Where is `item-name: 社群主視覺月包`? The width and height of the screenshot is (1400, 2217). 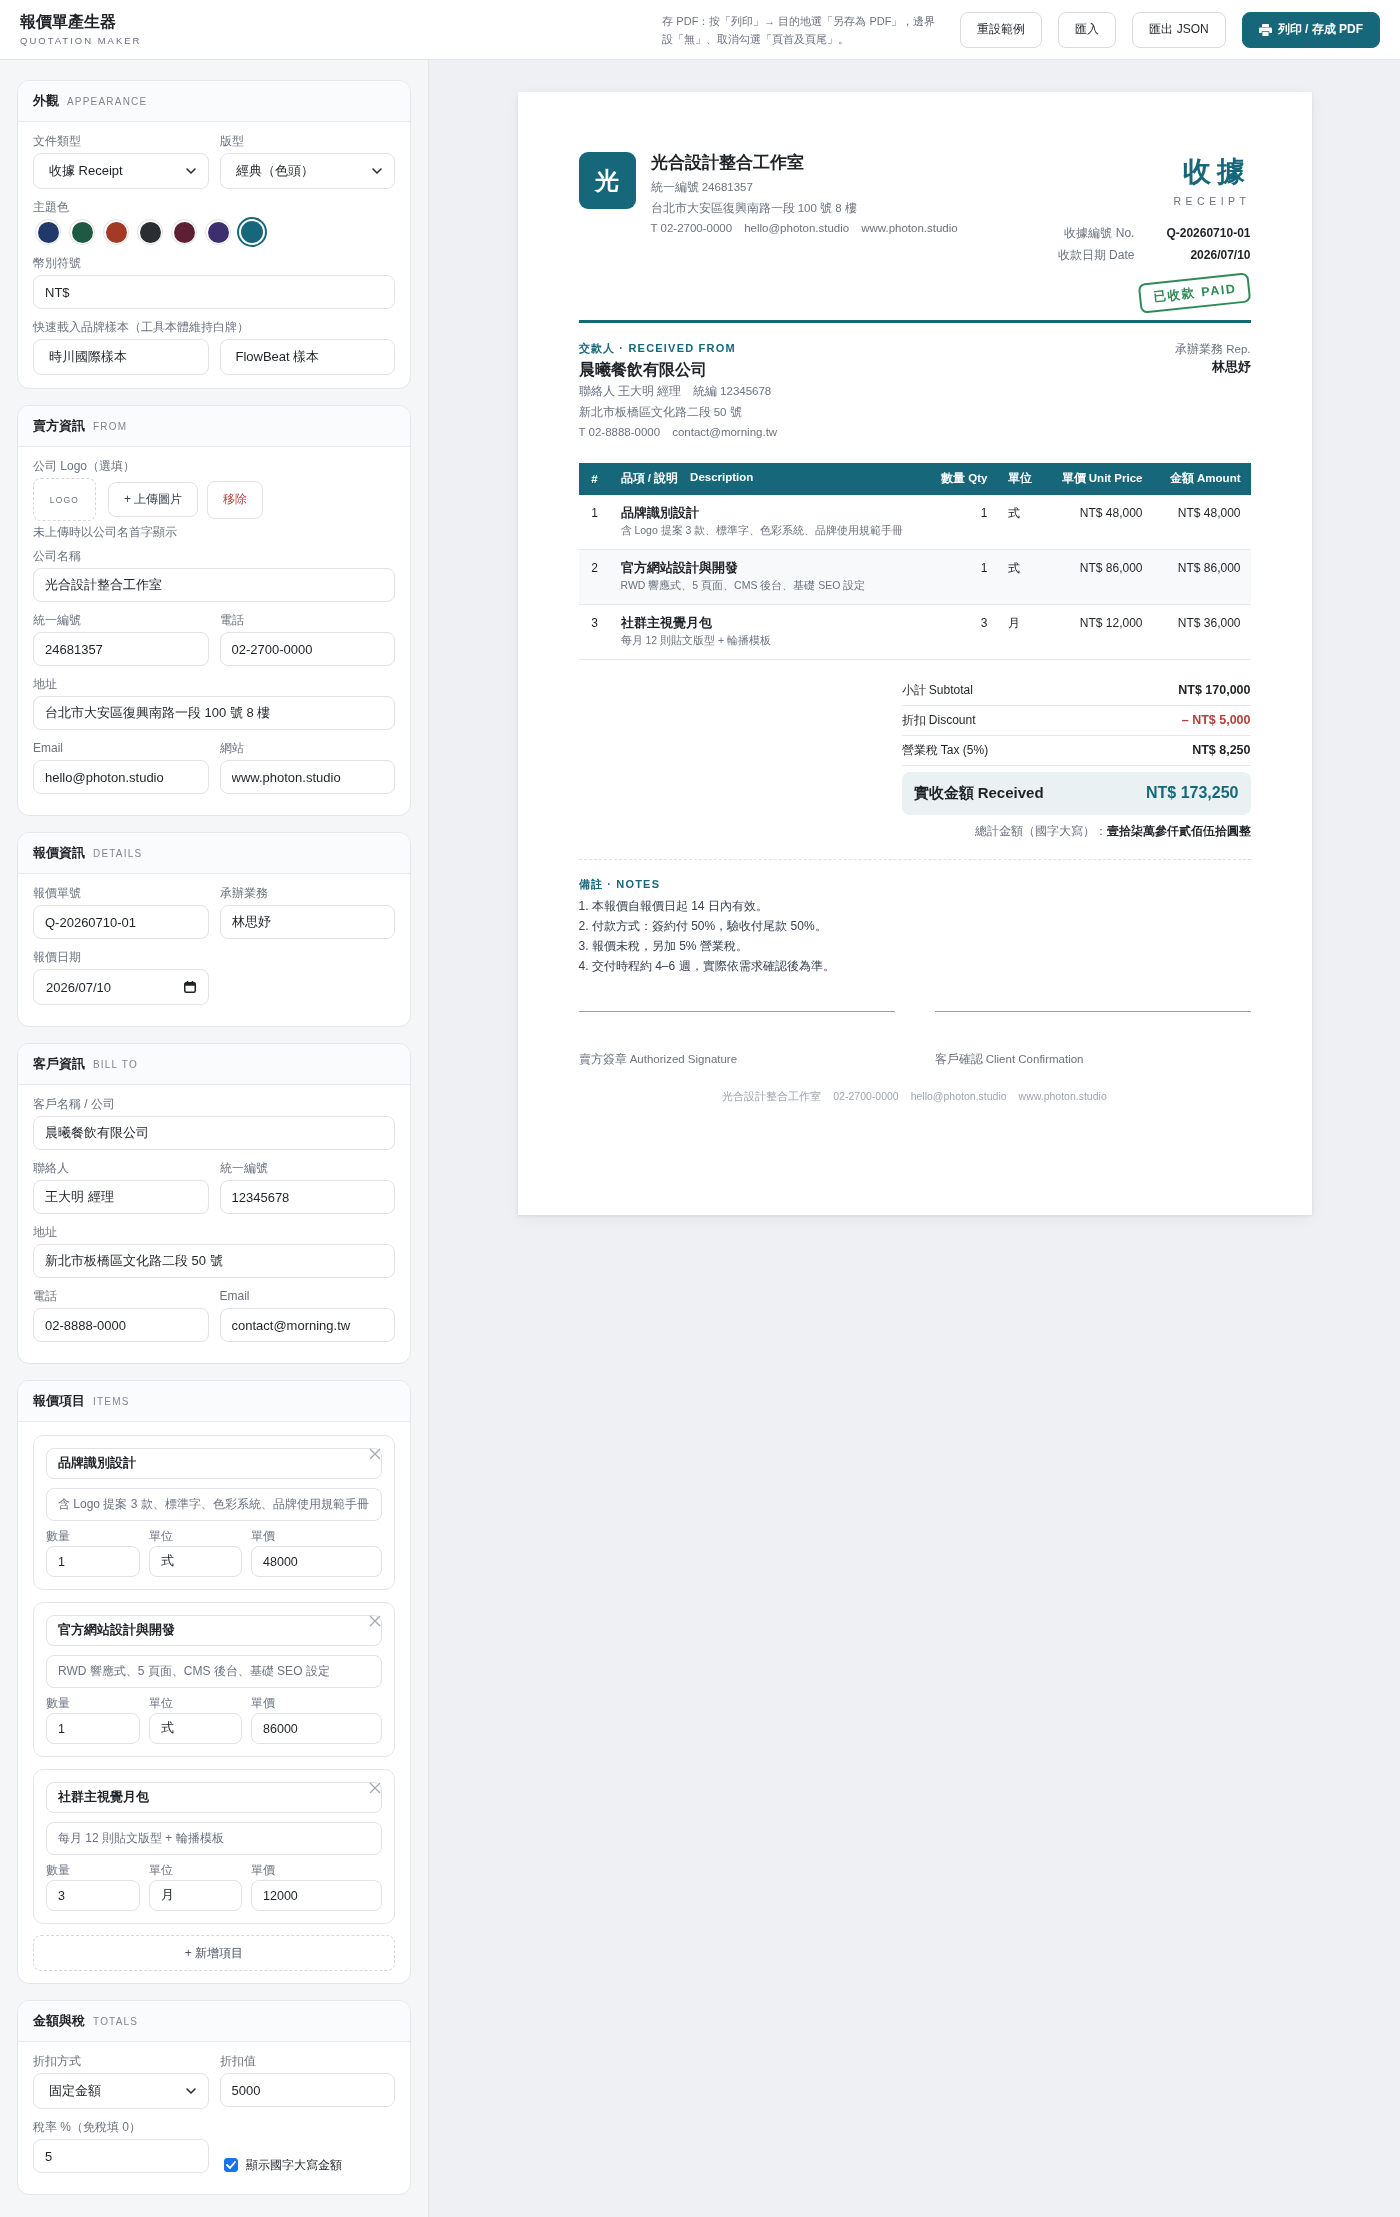
item-name: 社群主視覺月包 is located at coordinates (666, 623).